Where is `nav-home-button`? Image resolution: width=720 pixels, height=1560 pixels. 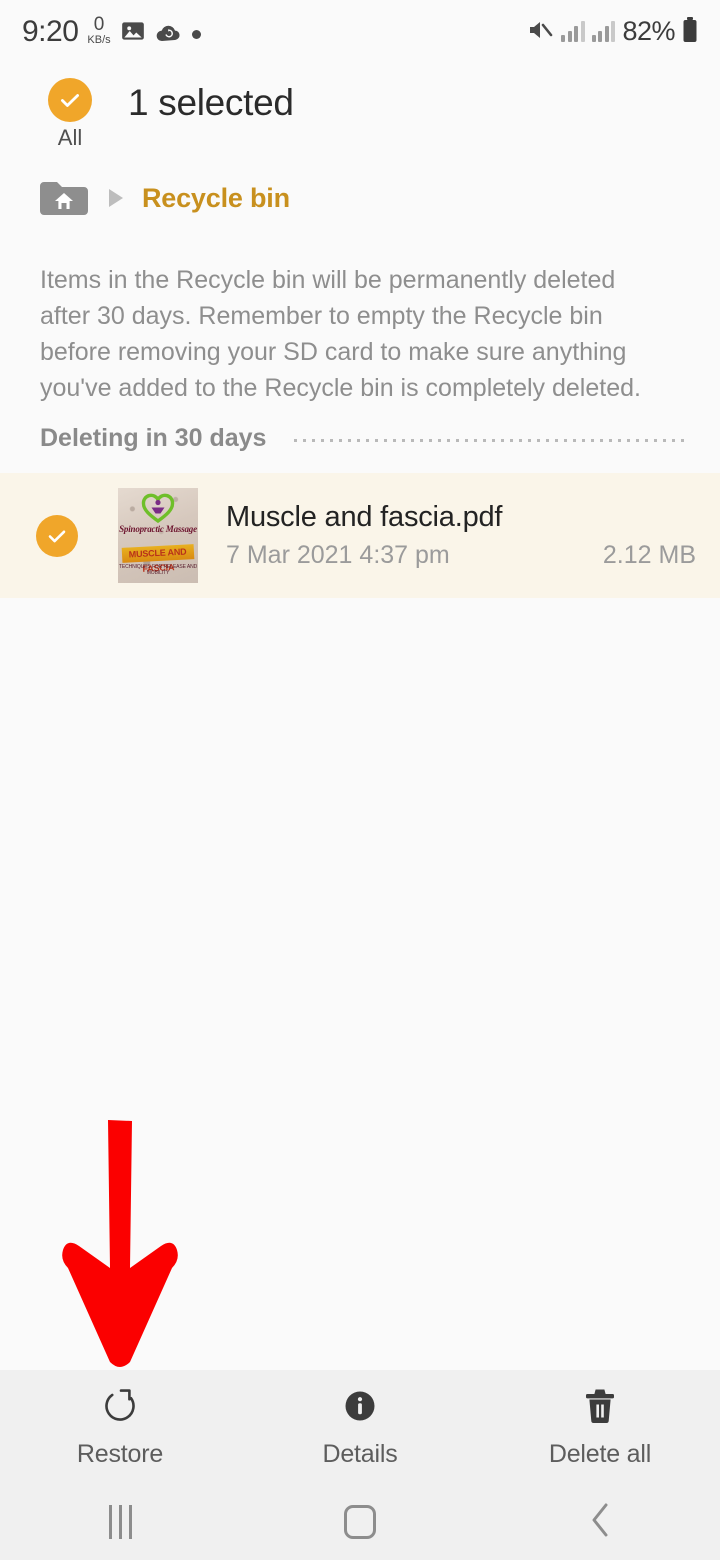
nav-home-button is located at coordinates (360, 1522).